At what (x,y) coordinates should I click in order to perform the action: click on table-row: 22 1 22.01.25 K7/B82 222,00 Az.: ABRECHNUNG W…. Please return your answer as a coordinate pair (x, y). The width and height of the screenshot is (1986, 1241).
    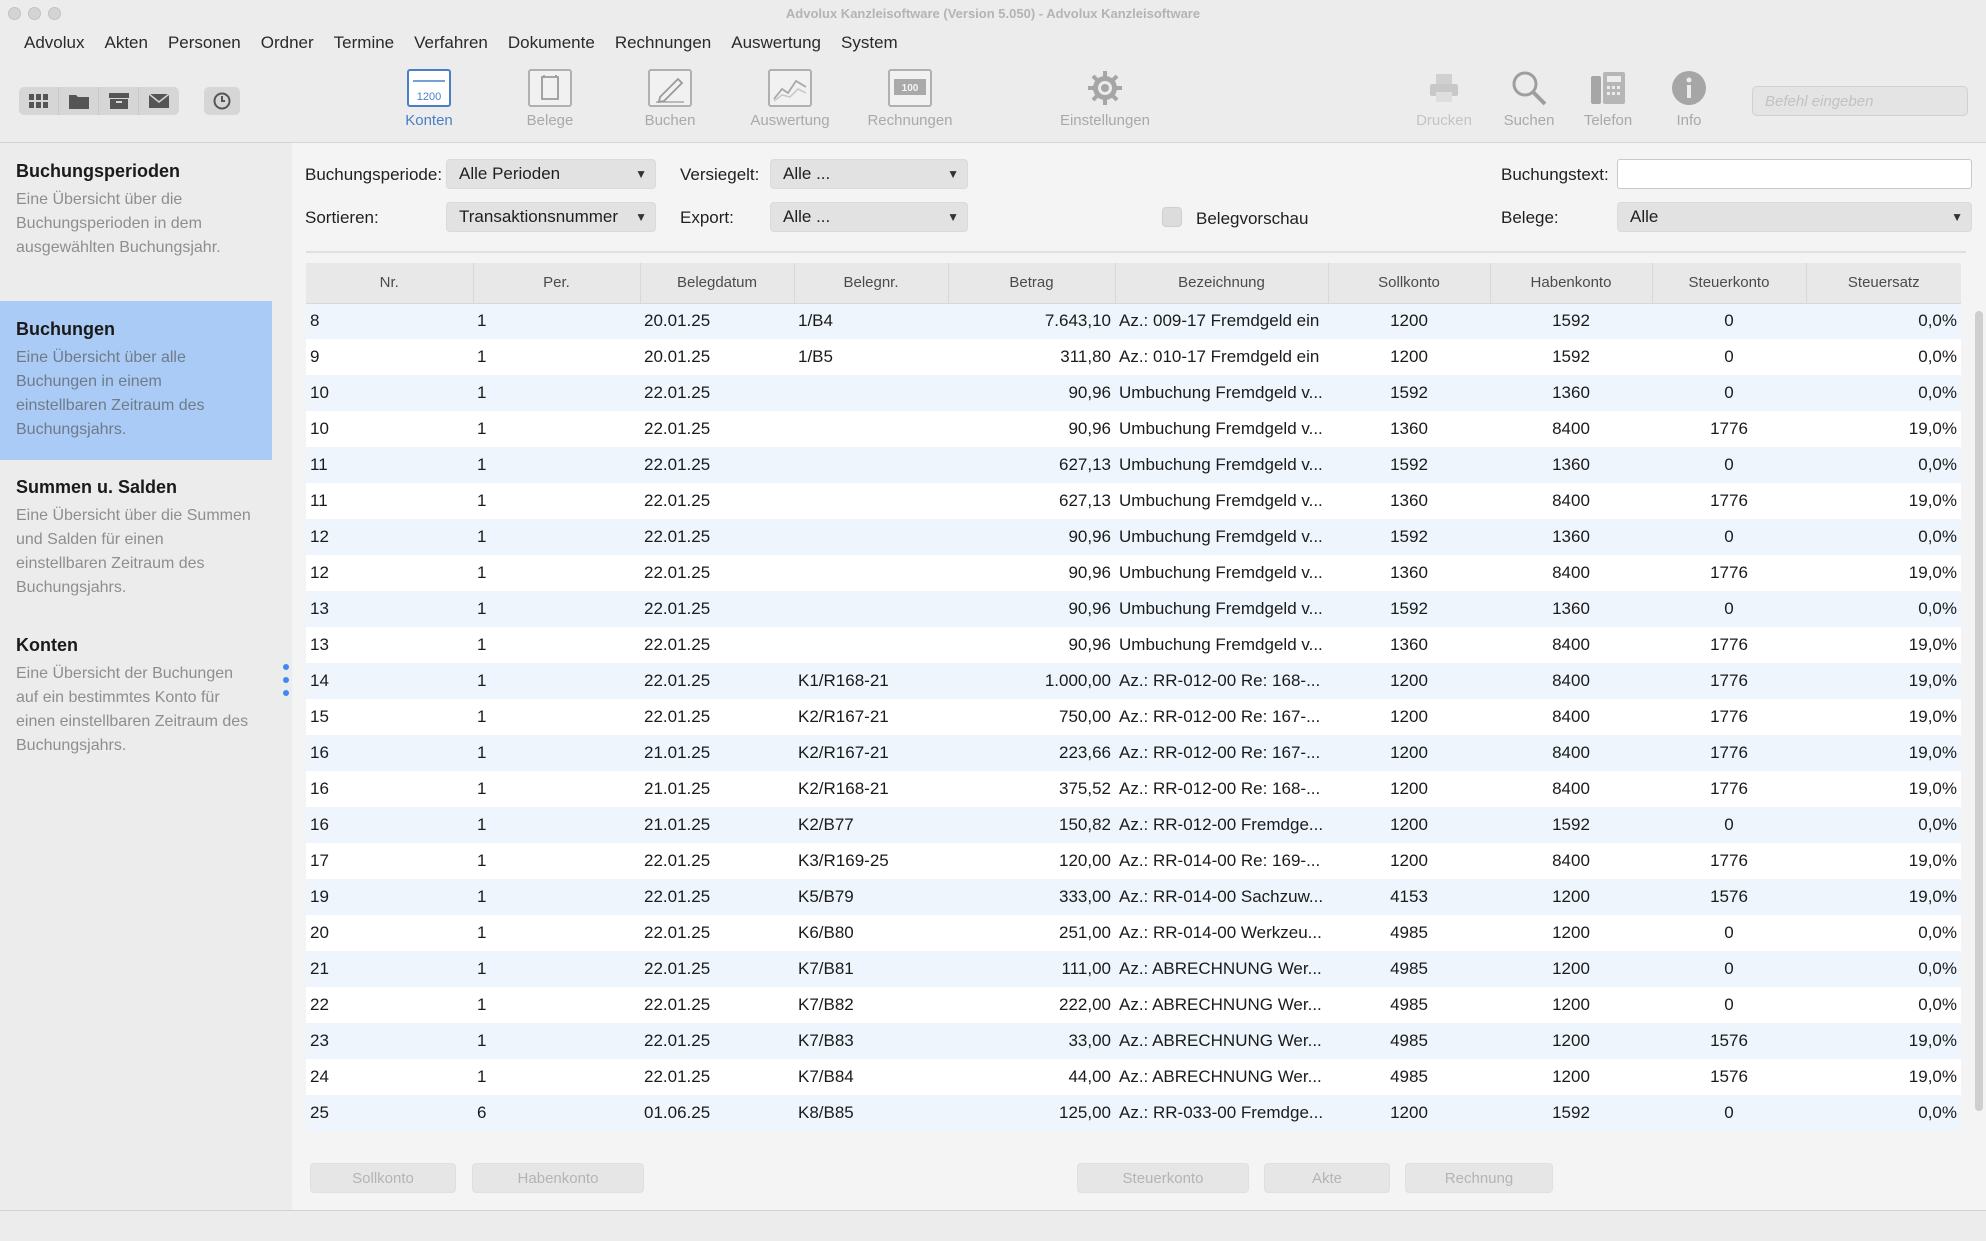
    Looking at the image, I should click on (1133, 1005).